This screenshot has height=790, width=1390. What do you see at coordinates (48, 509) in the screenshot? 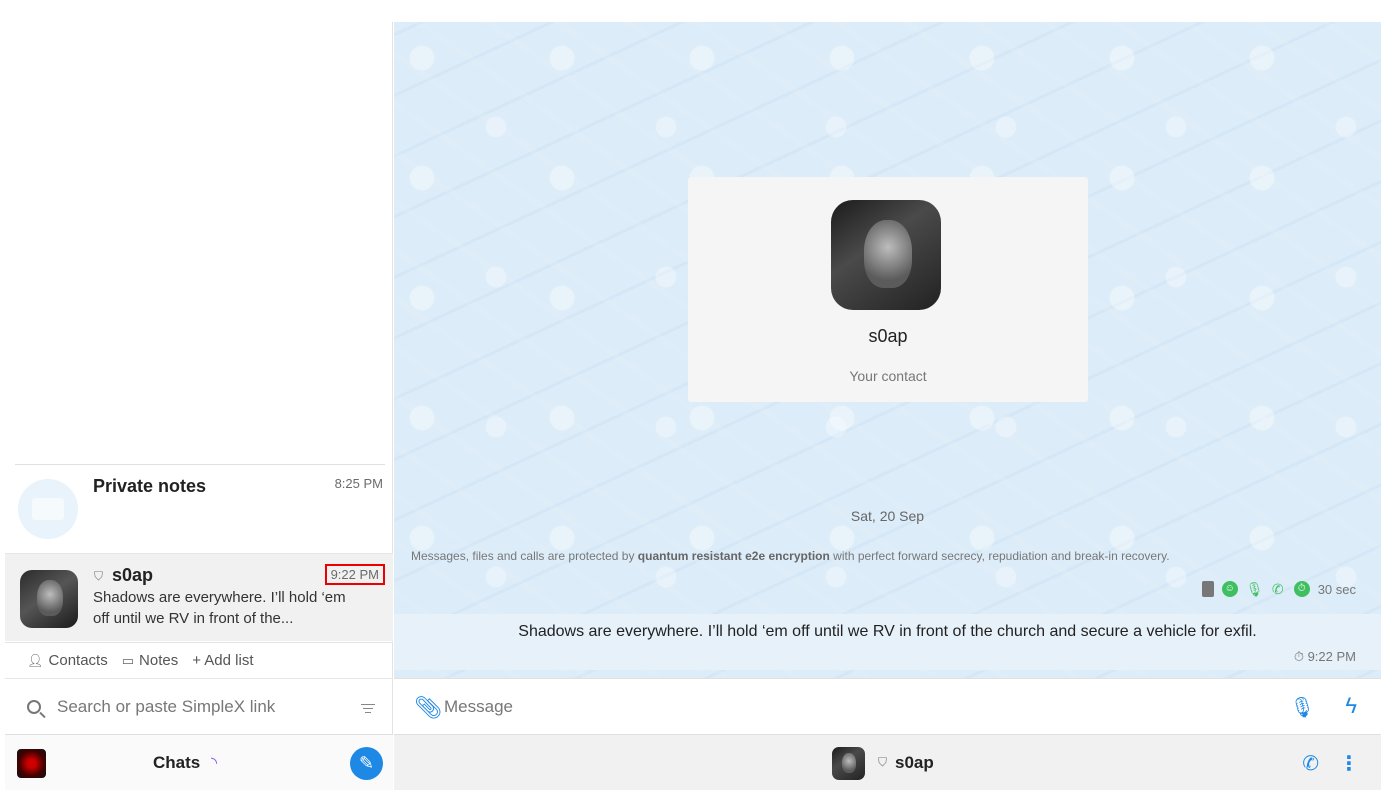
I see `notes-folder-icon` at bounding box center [48, 509].